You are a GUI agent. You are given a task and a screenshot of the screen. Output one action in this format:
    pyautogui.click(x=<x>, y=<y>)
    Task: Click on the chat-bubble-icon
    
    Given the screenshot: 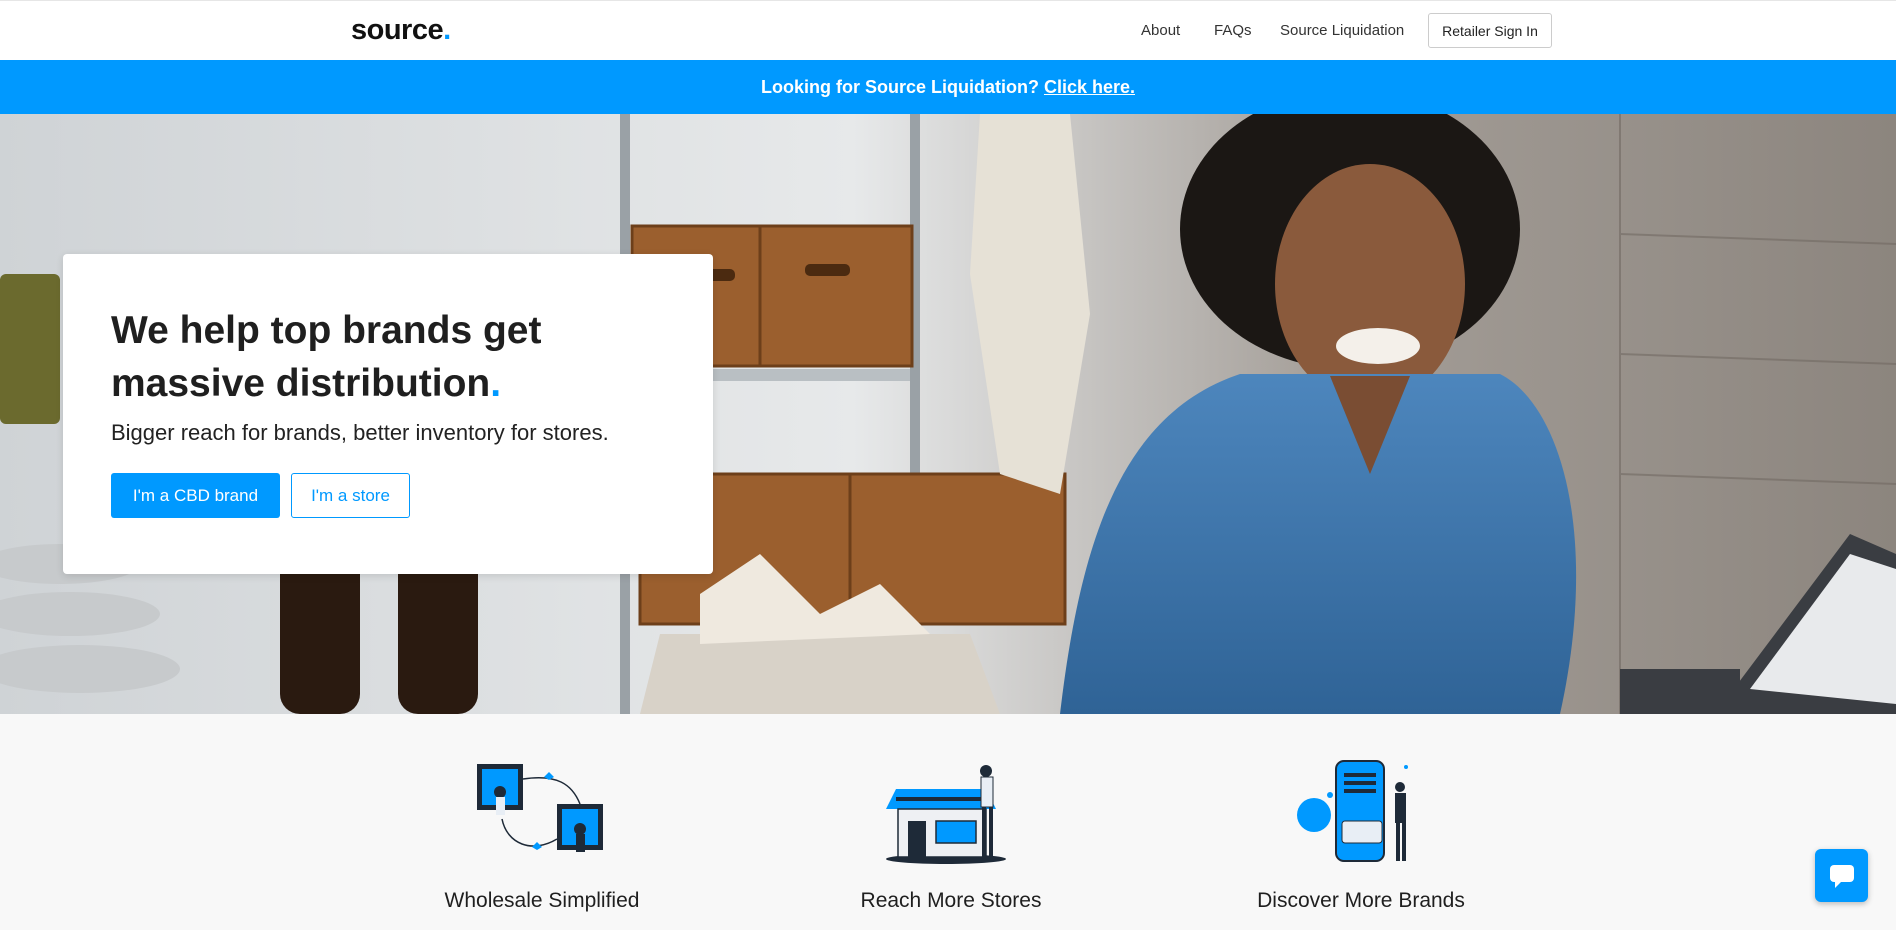 What is the action you would take?
    pyautogui.click(x=1842, y=876)
    